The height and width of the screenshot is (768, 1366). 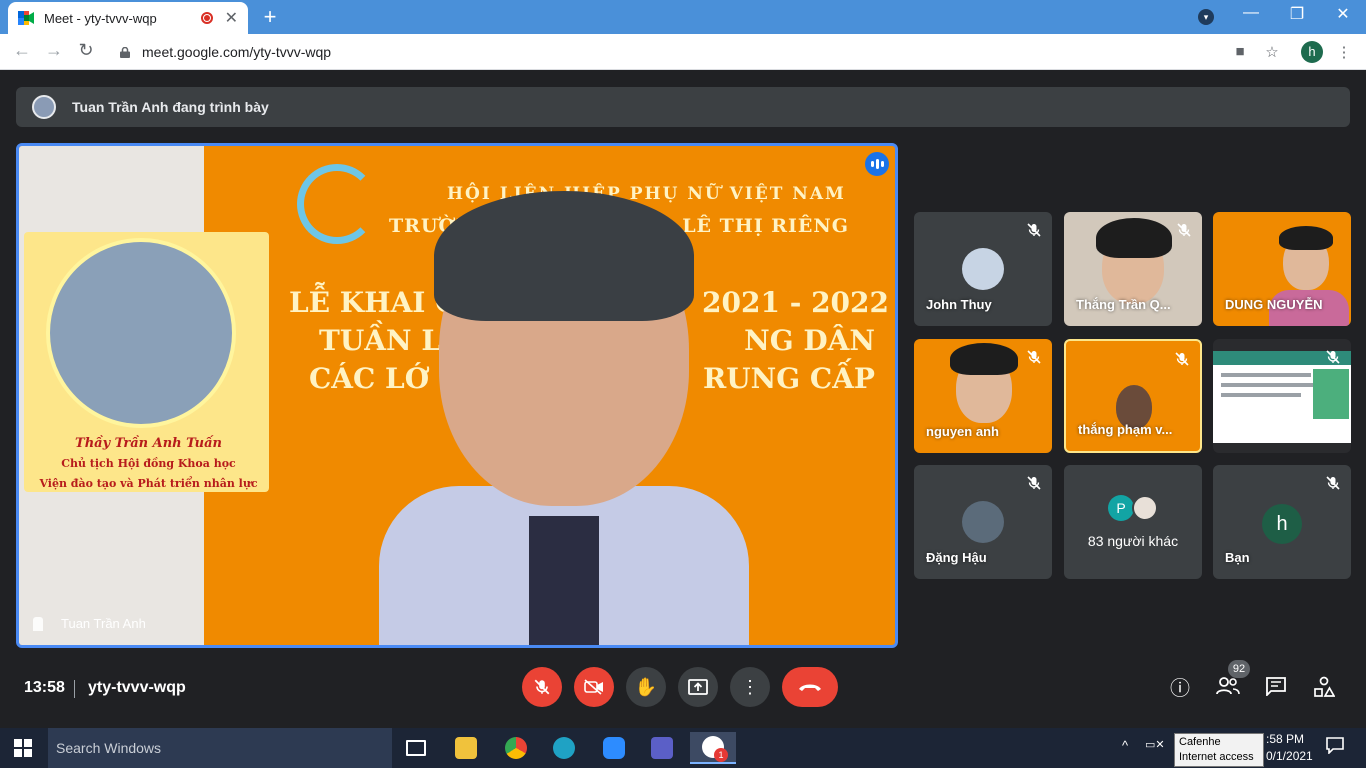 What do you see at coordinates (662, 748) in the screenshot?
I see `teams-icon` at bounding box center [662, 748].